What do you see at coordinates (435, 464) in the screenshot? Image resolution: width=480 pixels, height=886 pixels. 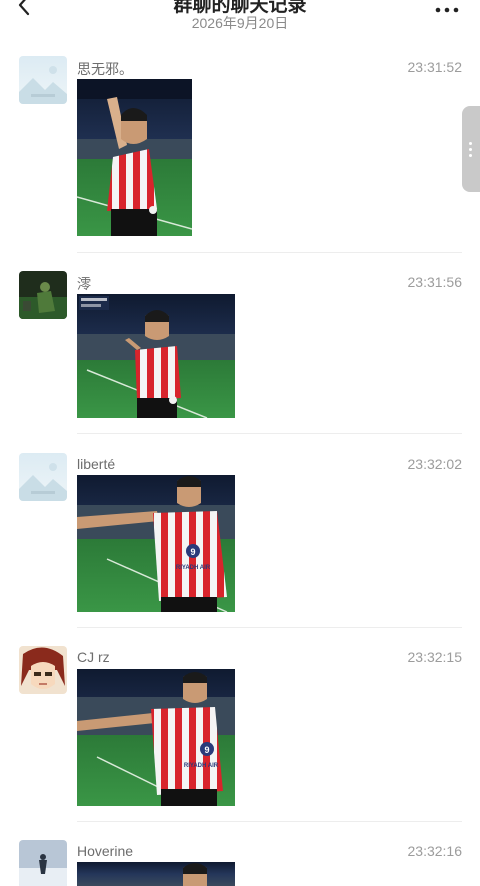 I see `message-time: 23:32:02` at bounding box center [435, 464].